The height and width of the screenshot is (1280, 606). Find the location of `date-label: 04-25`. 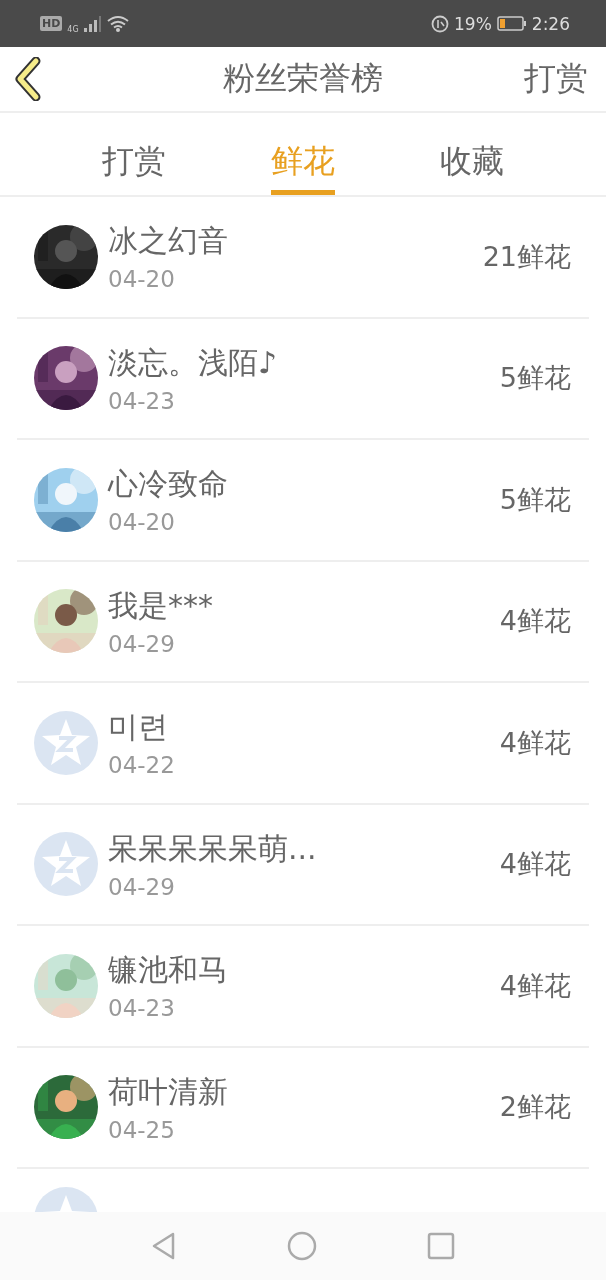

date-label: 04-25 is located at coordinates (142, 1129).